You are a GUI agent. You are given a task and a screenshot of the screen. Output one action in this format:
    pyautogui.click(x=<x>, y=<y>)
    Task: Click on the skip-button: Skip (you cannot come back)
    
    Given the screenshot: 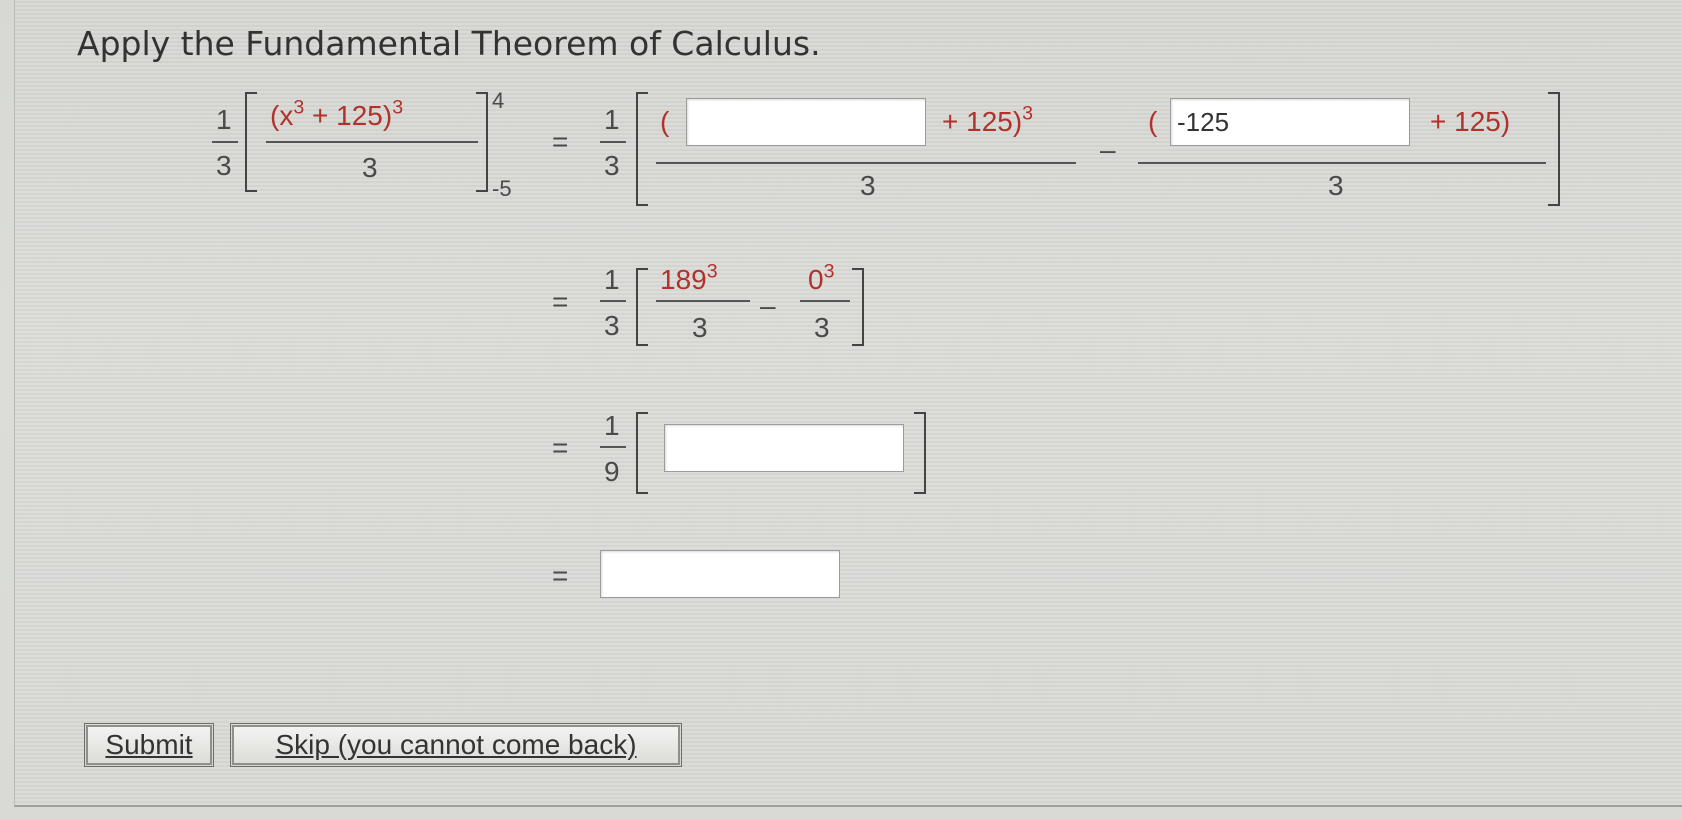 What is the action you would take?
    pyautogui.click(x=456, y=745)
    